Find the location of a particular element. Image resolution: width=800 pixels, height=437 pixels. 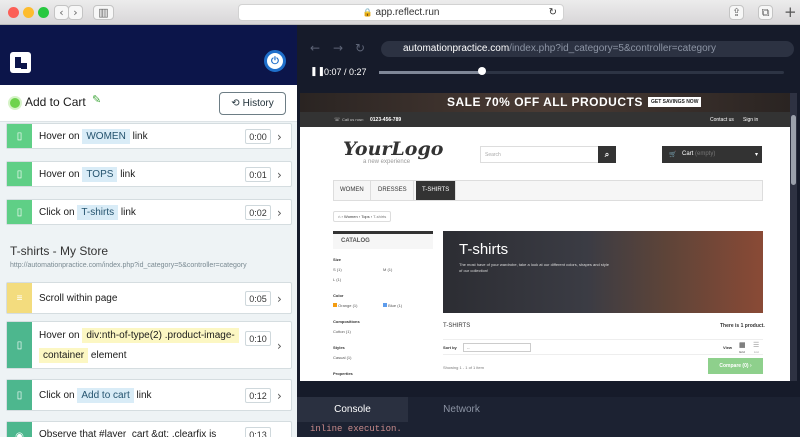

video-time: 0:07 / 0:27 is located at coordinates (345, 72).